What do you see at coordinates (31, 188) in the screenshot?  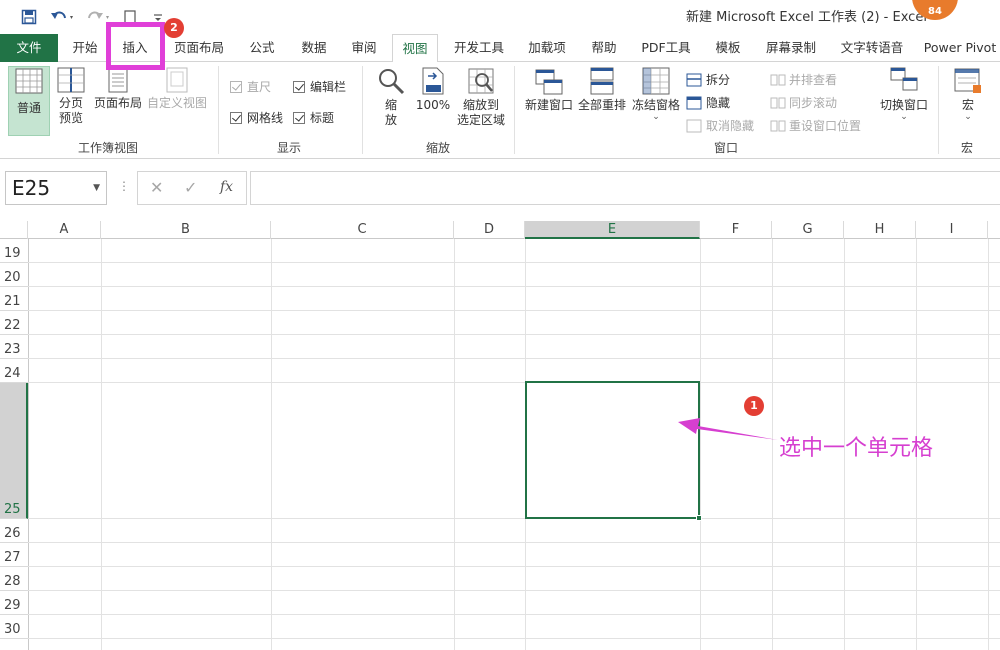 I see `name-box-value: E25` at bounding box center [31, 188].